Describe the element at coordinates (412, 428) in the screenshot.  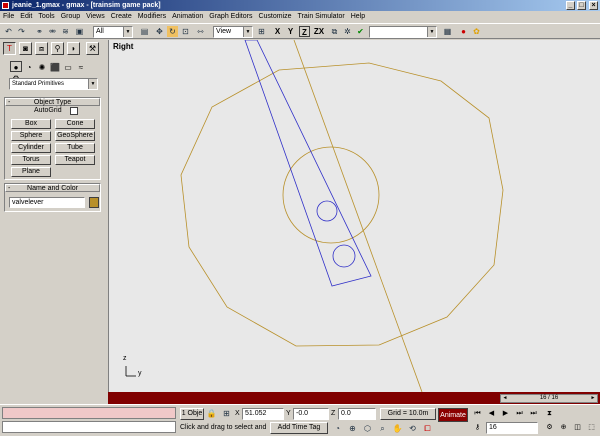
I see `arc-rotate-icon: ⟲` at that location.